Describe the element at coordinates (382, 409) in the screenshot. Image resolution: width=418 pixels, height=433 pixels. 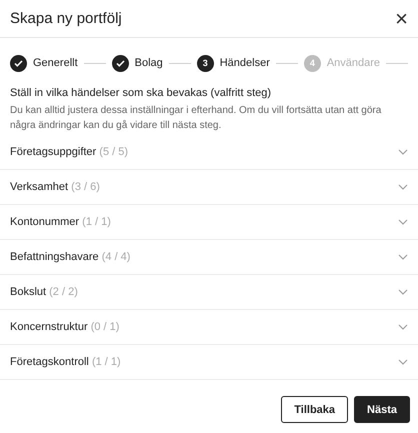
I see `next-button: Nästa` at that location.